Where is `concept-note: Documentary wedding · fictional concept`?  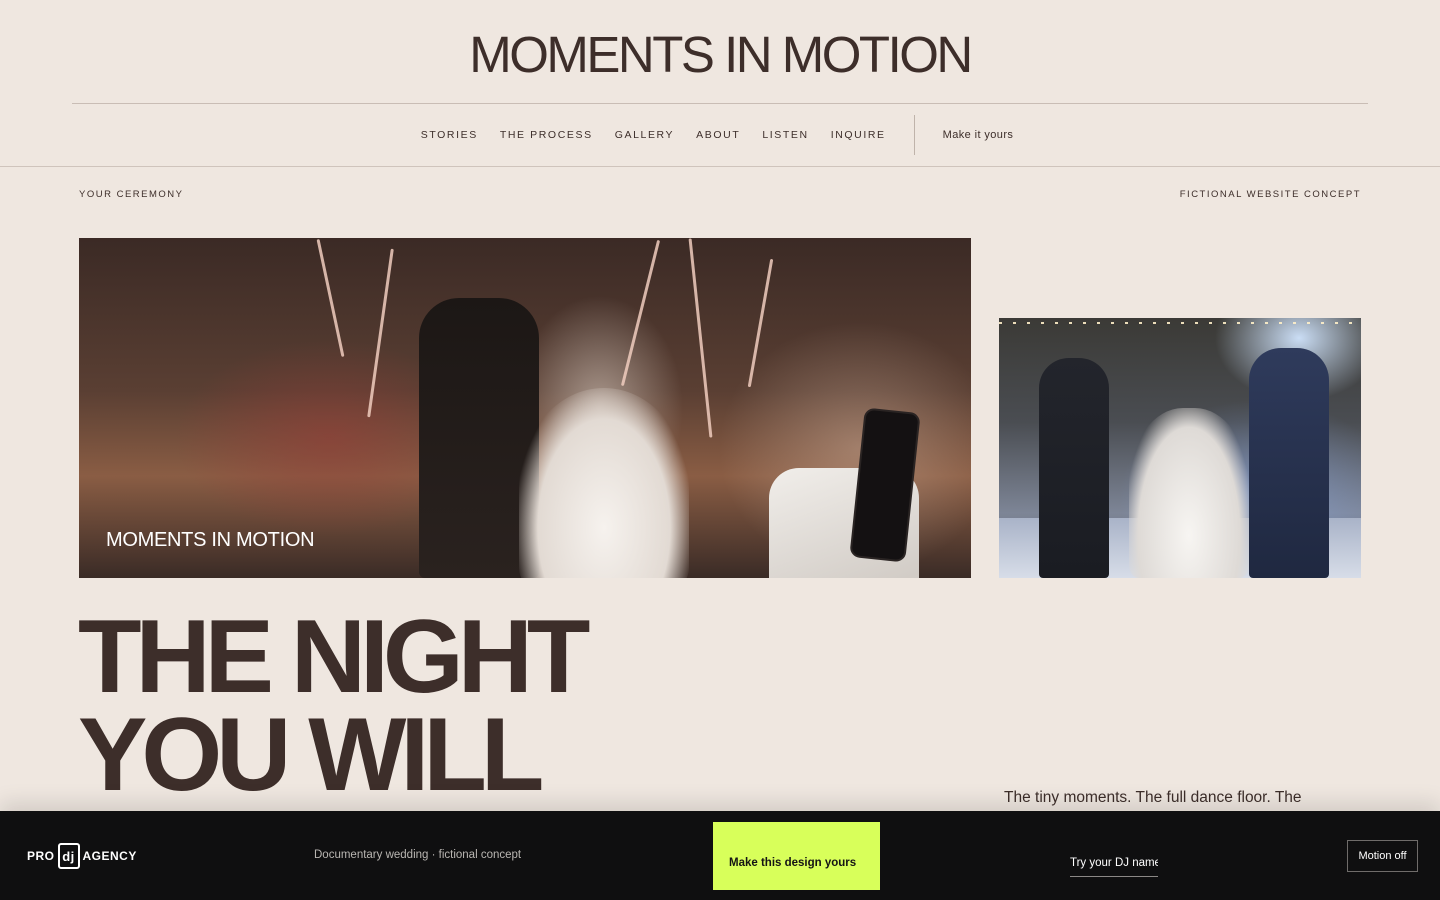
concept-note: Documentary wedding · fictional concept is located at coordinates (418, 855).